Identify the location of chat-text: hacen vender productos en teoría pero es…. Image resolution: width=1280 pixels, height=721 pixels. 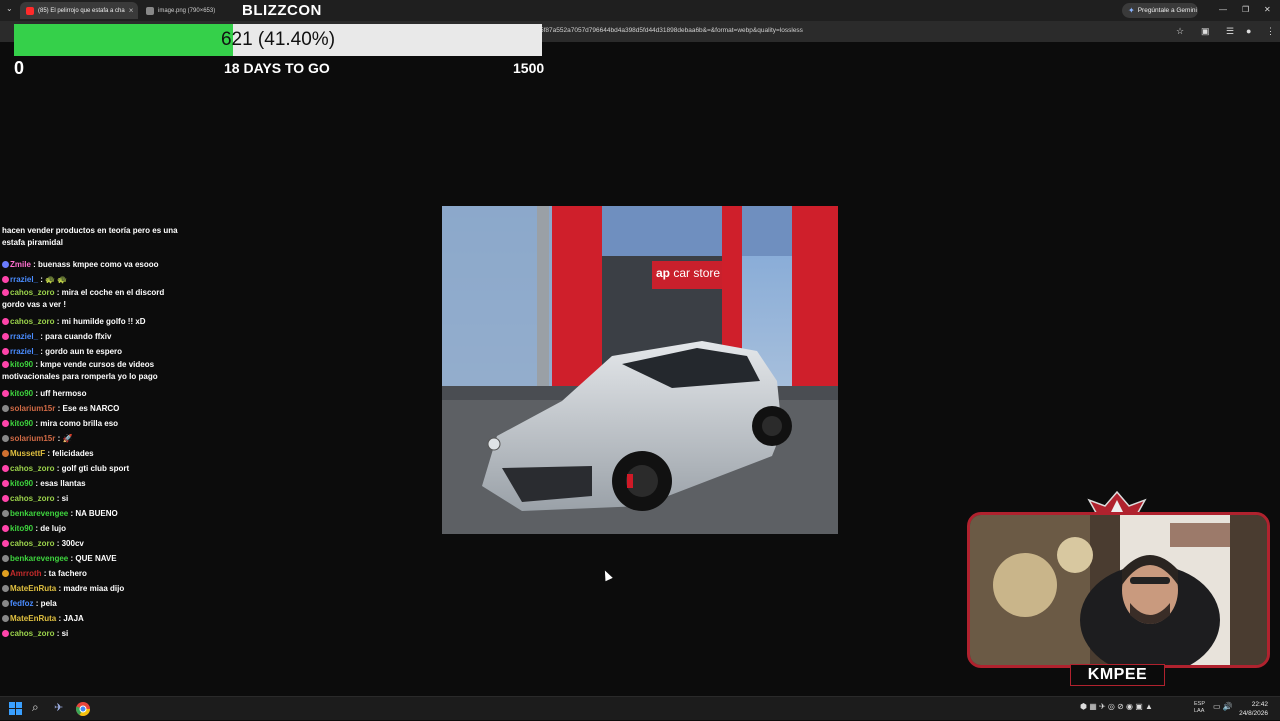
(90, 236).